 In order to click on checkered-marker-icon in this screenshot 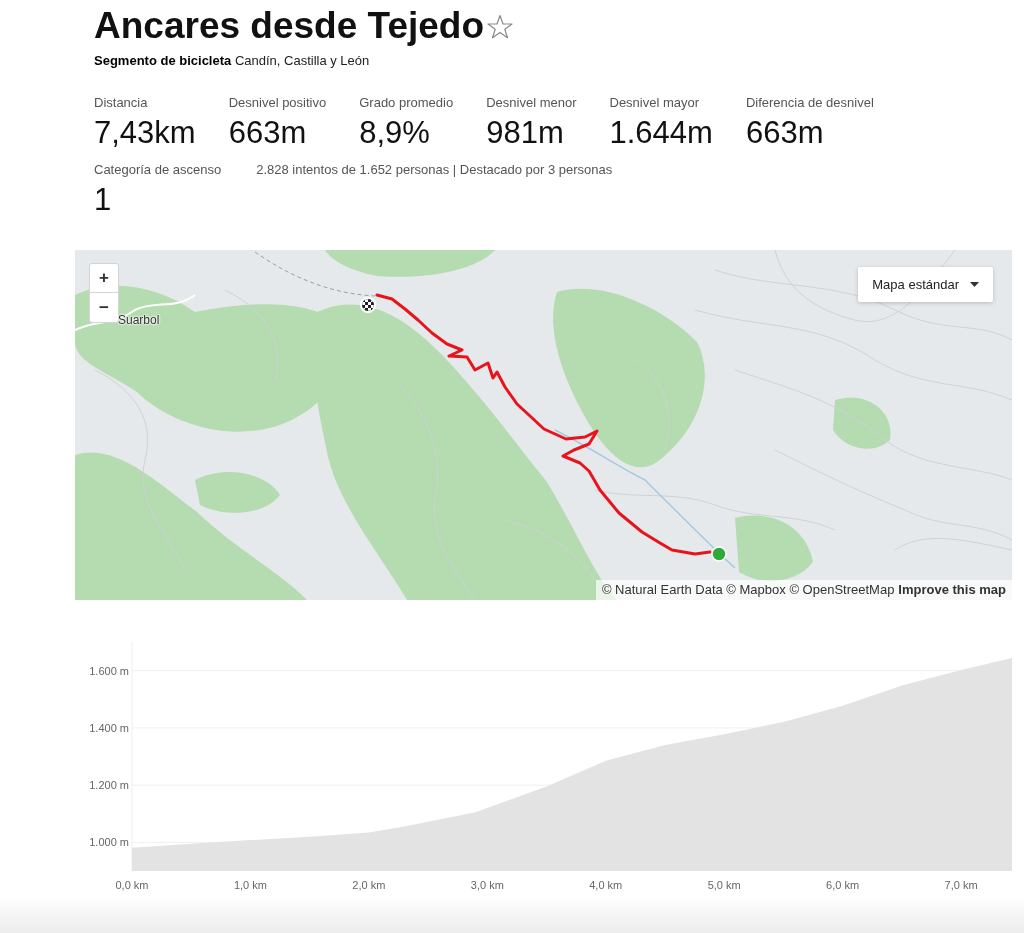, I will do `click(368, 305)`.